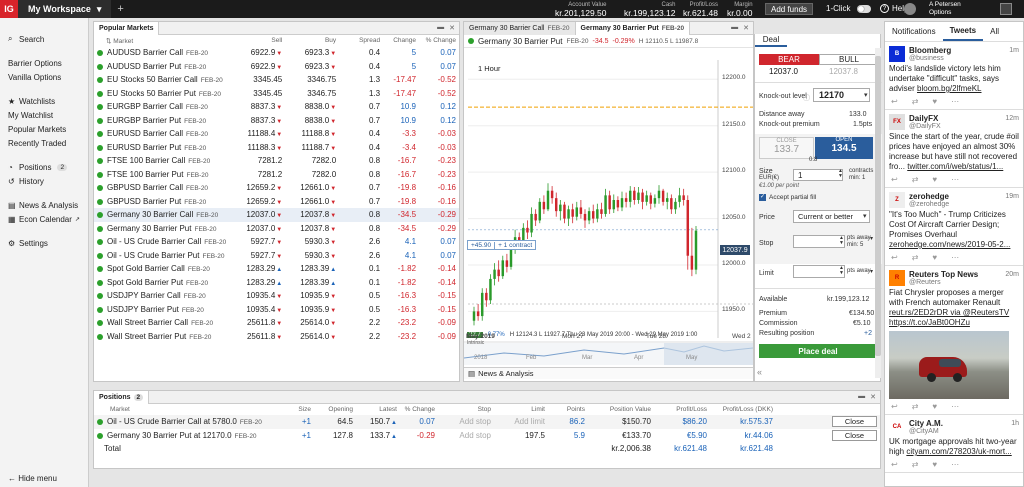  Describe the element at coordinates (161, 337) in the screenshot. I see `market-name-cell: Wall Street Barrier Put FEB-20` at that location.